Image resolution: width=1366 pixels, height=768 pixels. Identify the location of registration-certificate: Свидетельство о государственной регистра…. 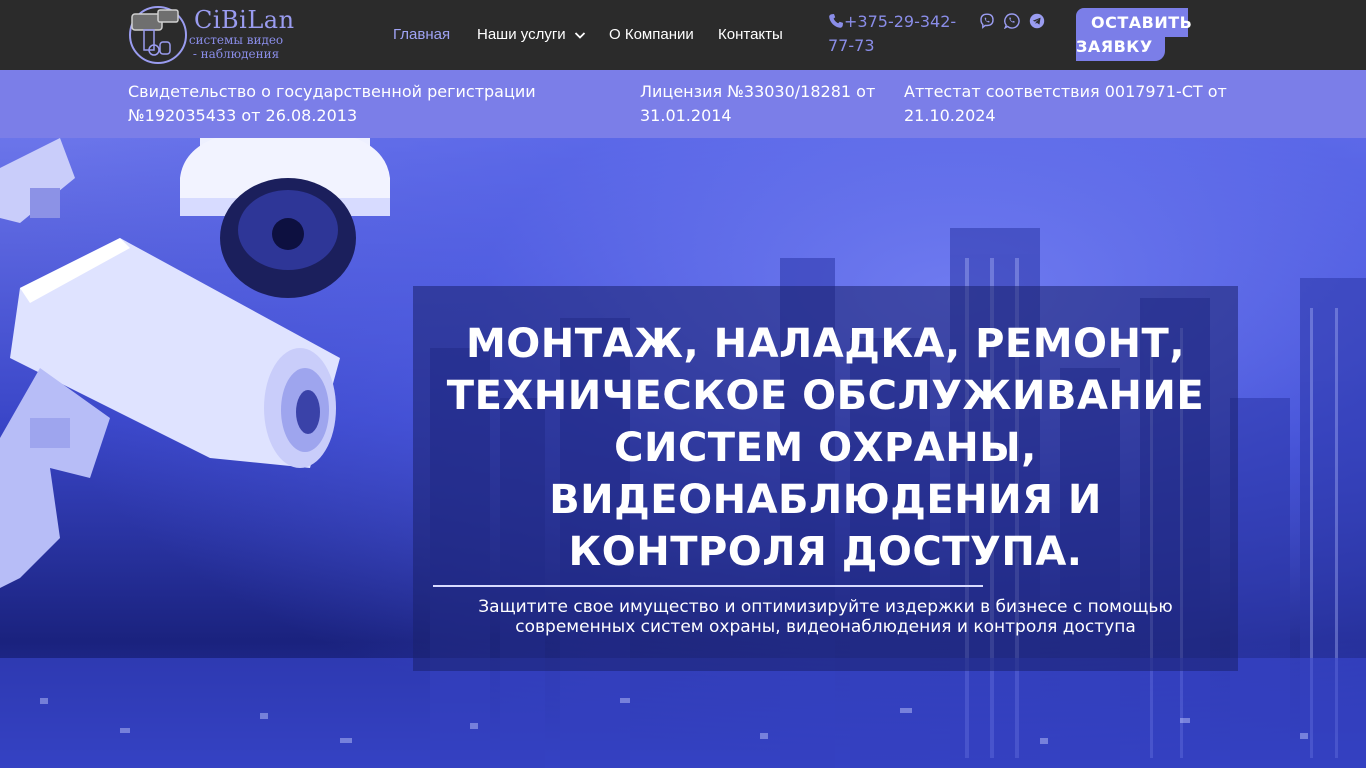
(332, 103).